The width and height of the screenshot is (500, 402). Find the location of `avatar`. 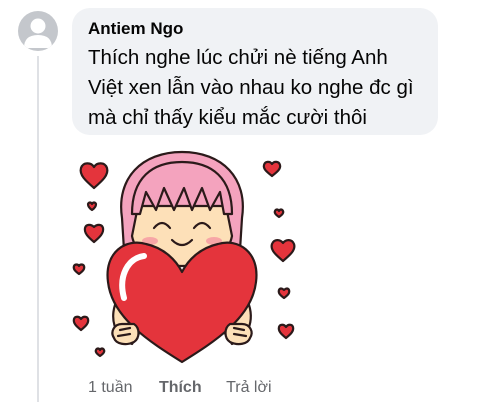

avatar is located at coordinates (38, 31).